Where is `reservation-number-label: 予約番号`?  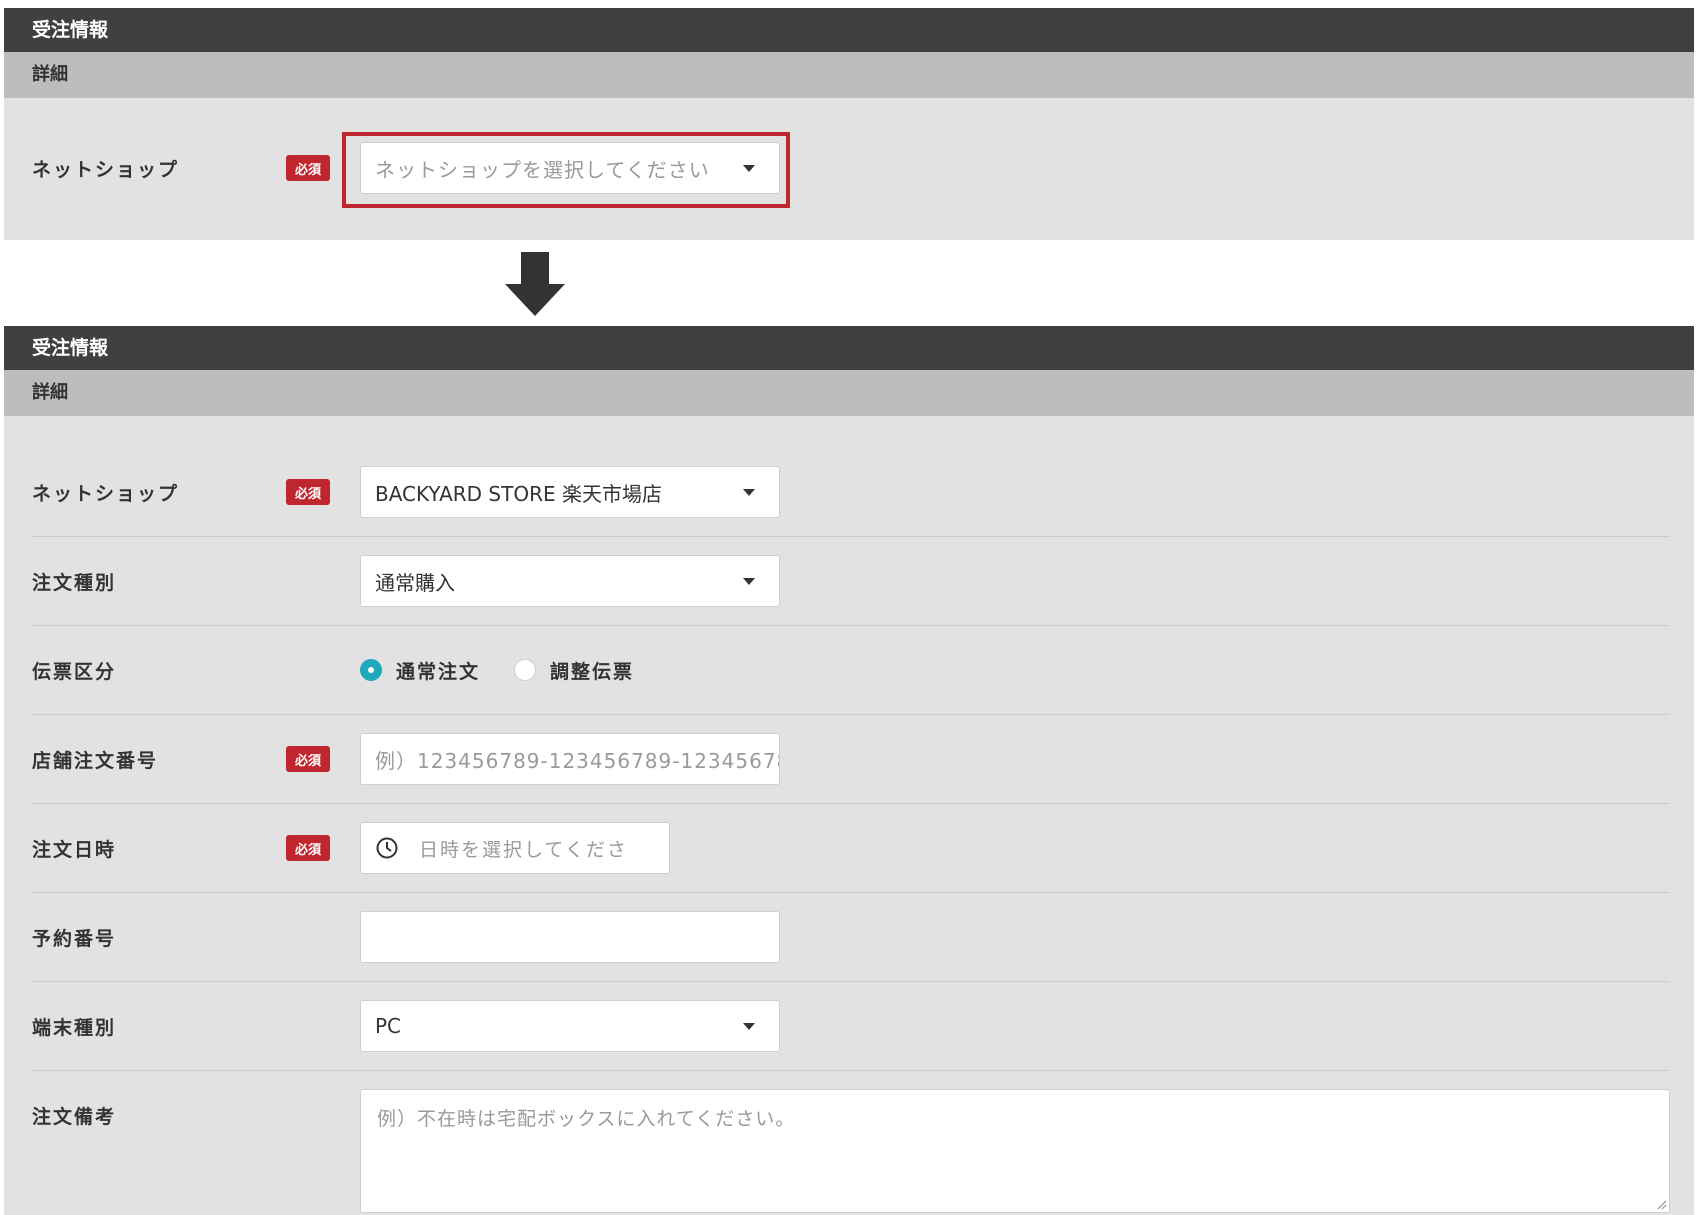 reservation-number-label: 予約番号 is located at coordinates (74, 938).